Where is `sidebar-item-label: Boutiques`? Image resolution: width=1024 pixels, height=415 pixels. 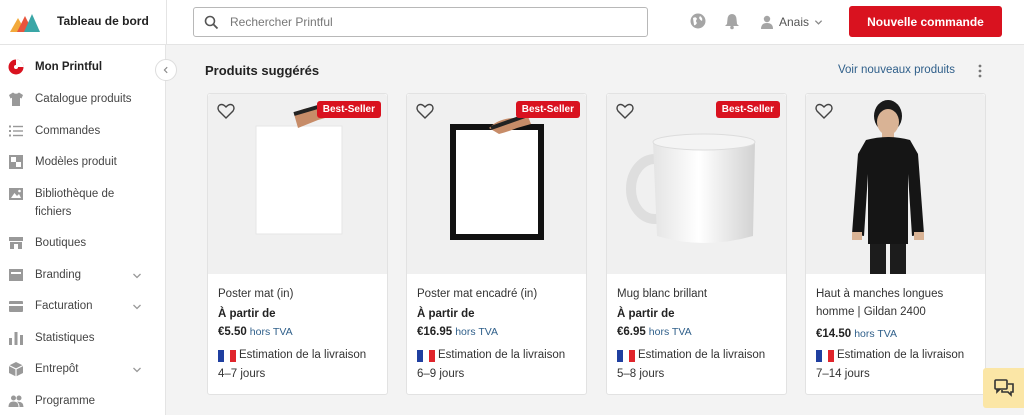
sidebar-item-label: Boutiques is located at coordinates (61, 243).